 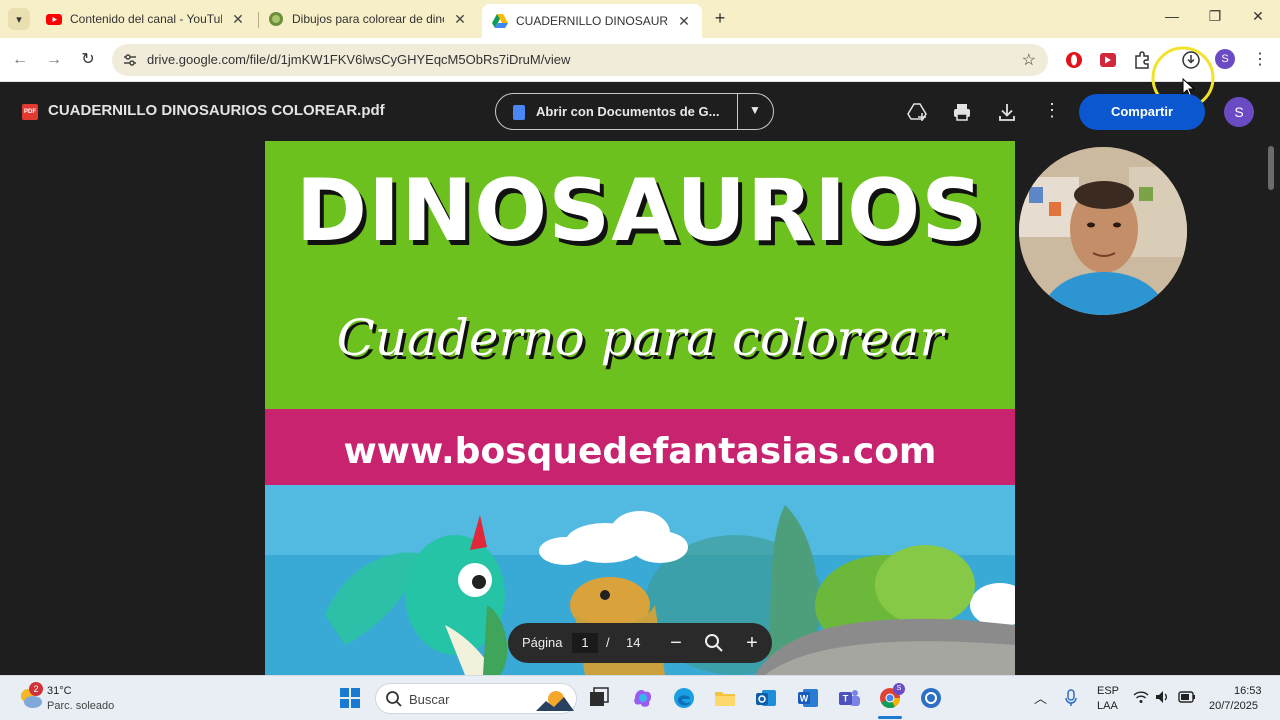 What do you see at coordinates (1260, 60) in the screenshot?
I see `browser-menu-icon: ⋮` at bounding box center [1260, 60].